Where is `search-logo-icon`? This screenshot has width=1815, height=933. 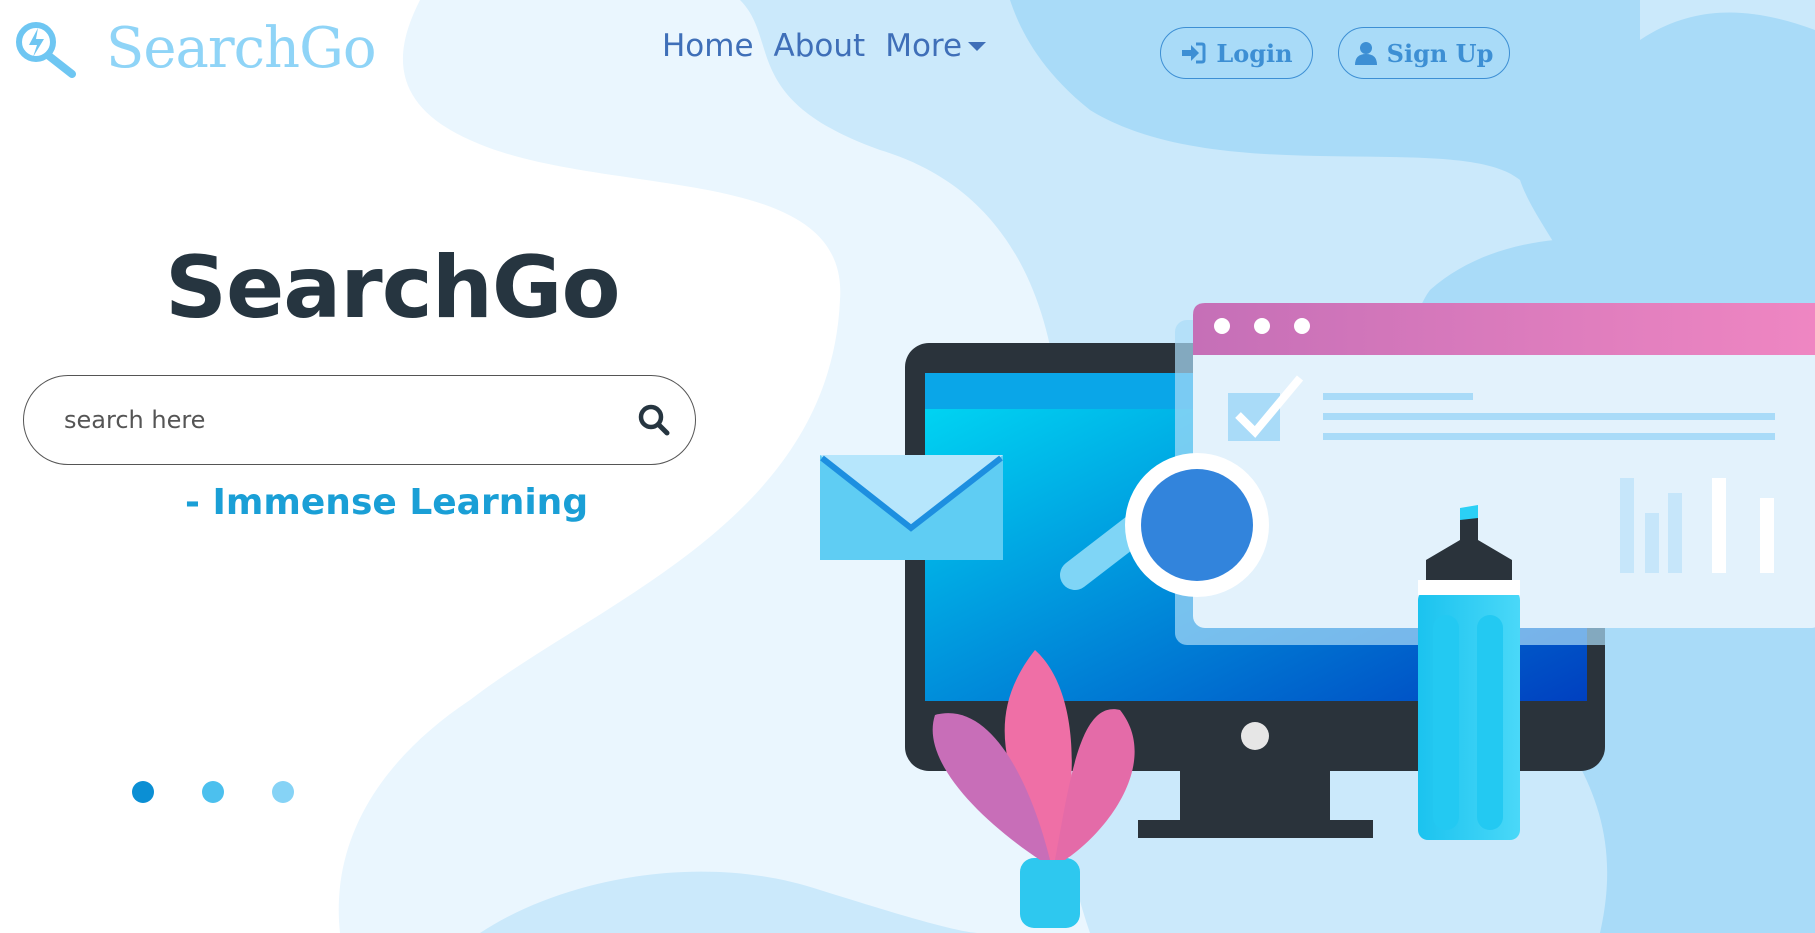
search-logo-icon is located at coordinates (46, 50).